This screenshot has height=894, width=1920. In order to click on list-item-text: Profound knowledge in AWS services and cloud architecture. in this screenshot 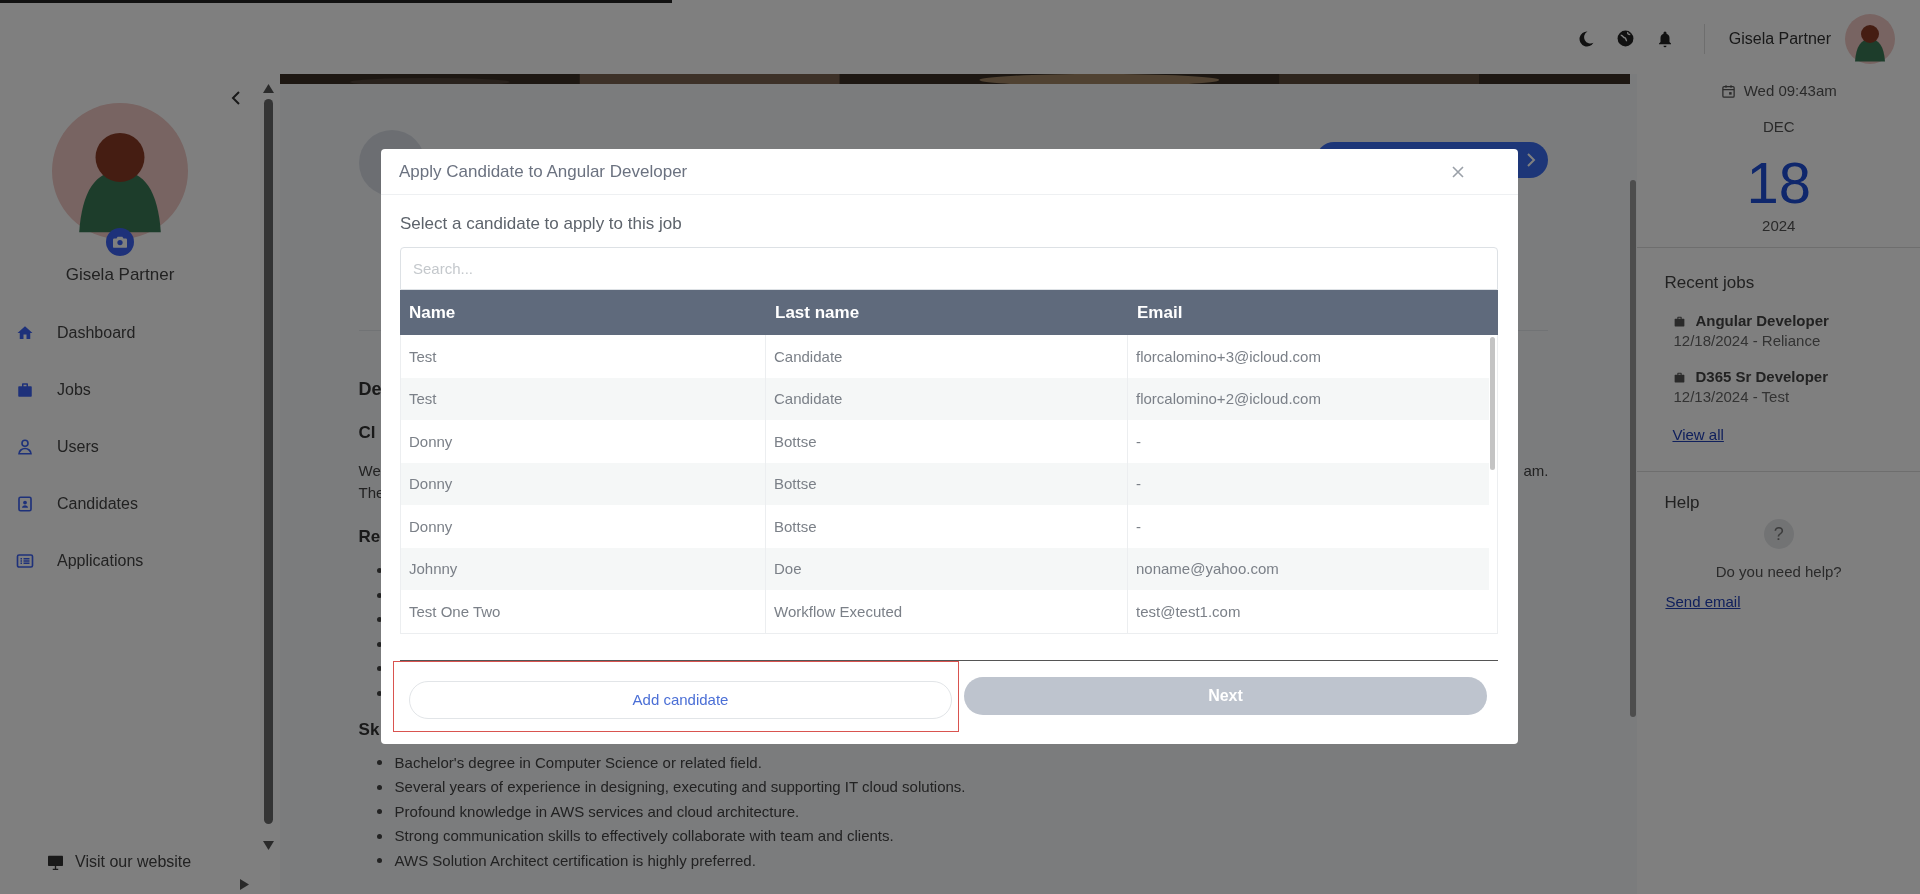, I will do `click(597, 811)`.